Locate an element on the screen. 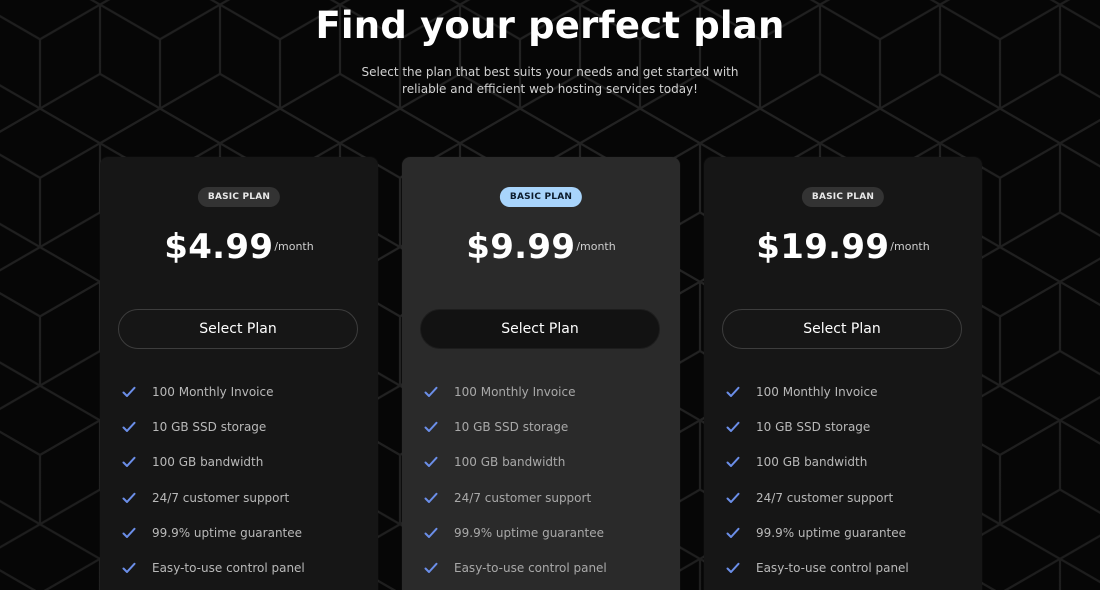 The height and width of the screenshot is (590, 1100). page-title: Find your perfect plan is located at coordinates (550, 25).